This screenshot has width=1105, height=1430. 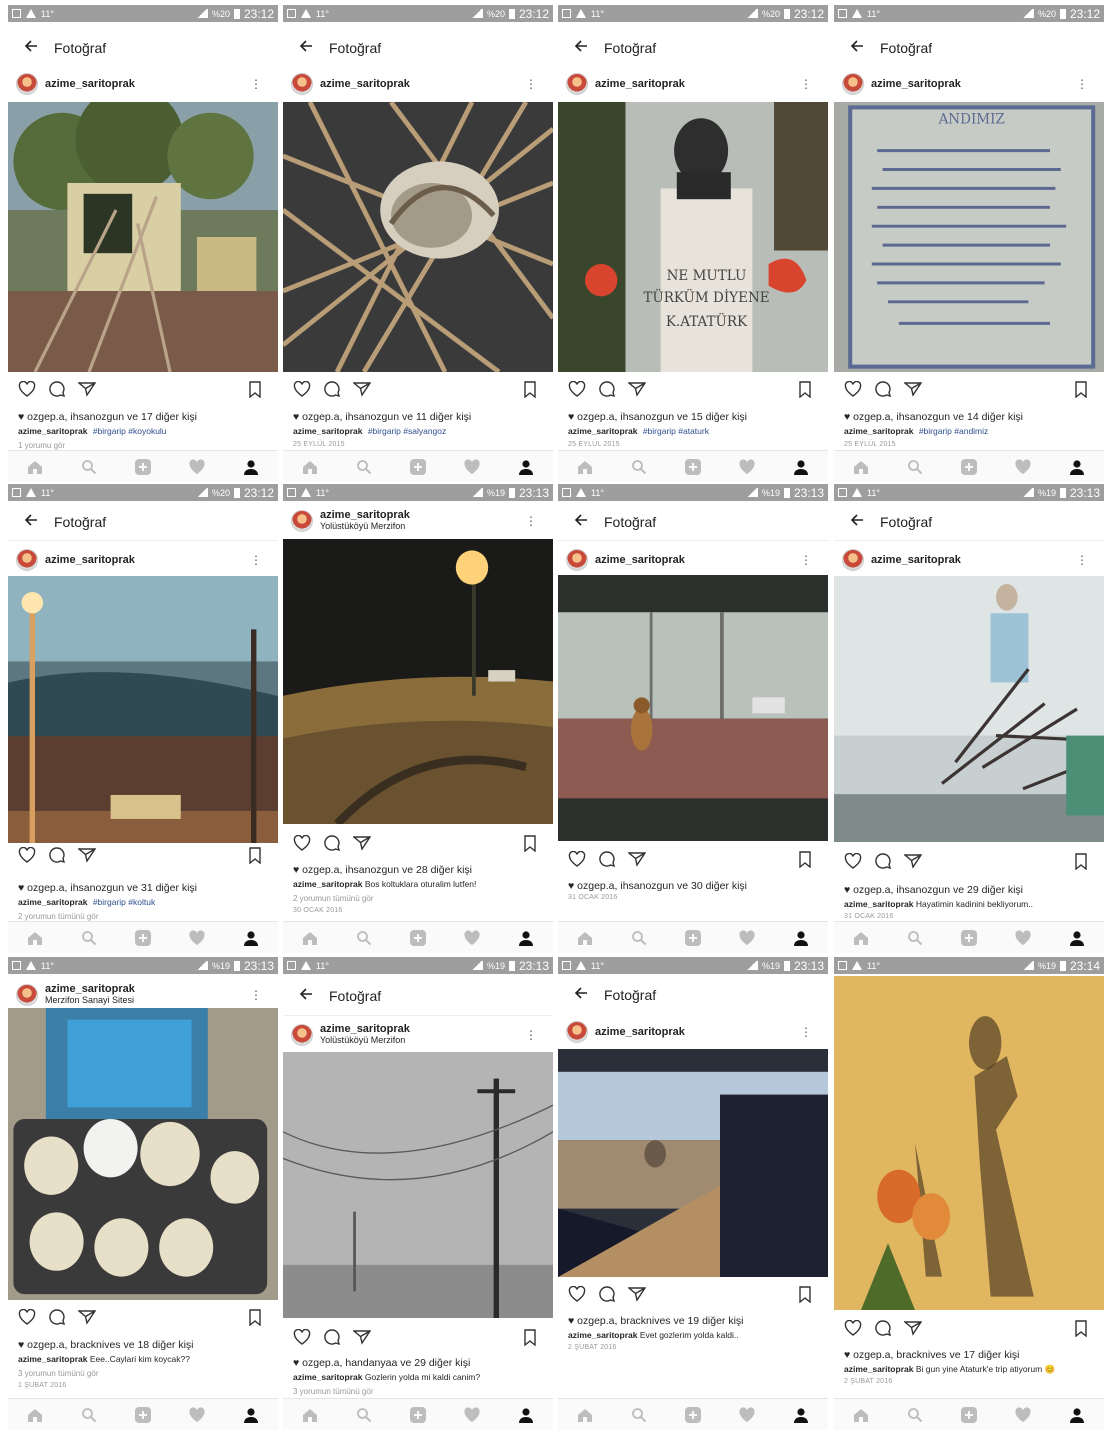 I want to click on likes-line: ♥ ozgep.a, ihsanozgun ve 31 diğer kişi, so click(x=144, y=888).